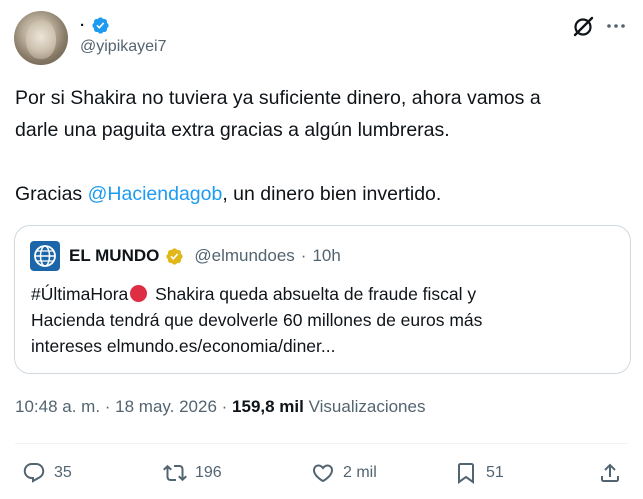 The height and width of the screenshot is (499, 643). What do you see at coordinates (155, 194) in the screenshot?
I see `mention-link: @Haciendagob` at bounding box center [155, 194].